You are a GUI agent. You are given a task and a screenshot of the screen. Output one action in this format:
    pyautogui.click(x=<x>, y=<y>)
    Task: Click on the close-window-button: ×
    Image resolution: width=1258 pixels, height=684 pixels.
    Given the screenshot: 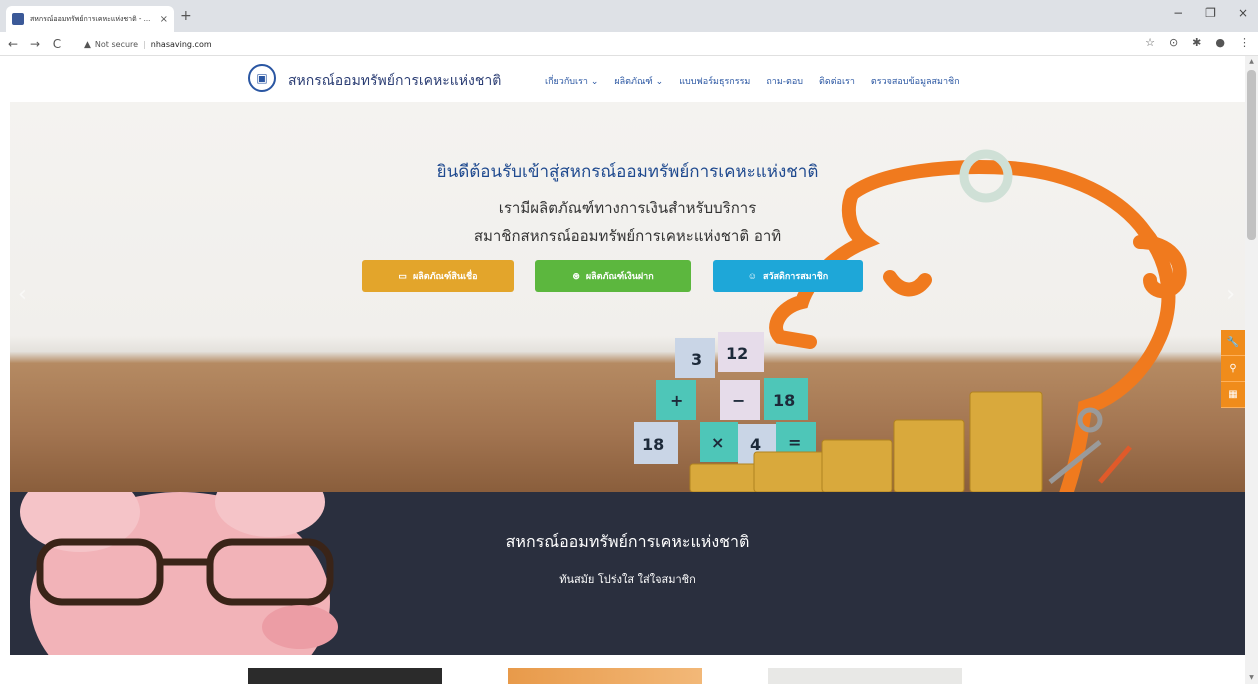 What is the action you would take?
    pyautogui.click(x=1243, y=13)
    